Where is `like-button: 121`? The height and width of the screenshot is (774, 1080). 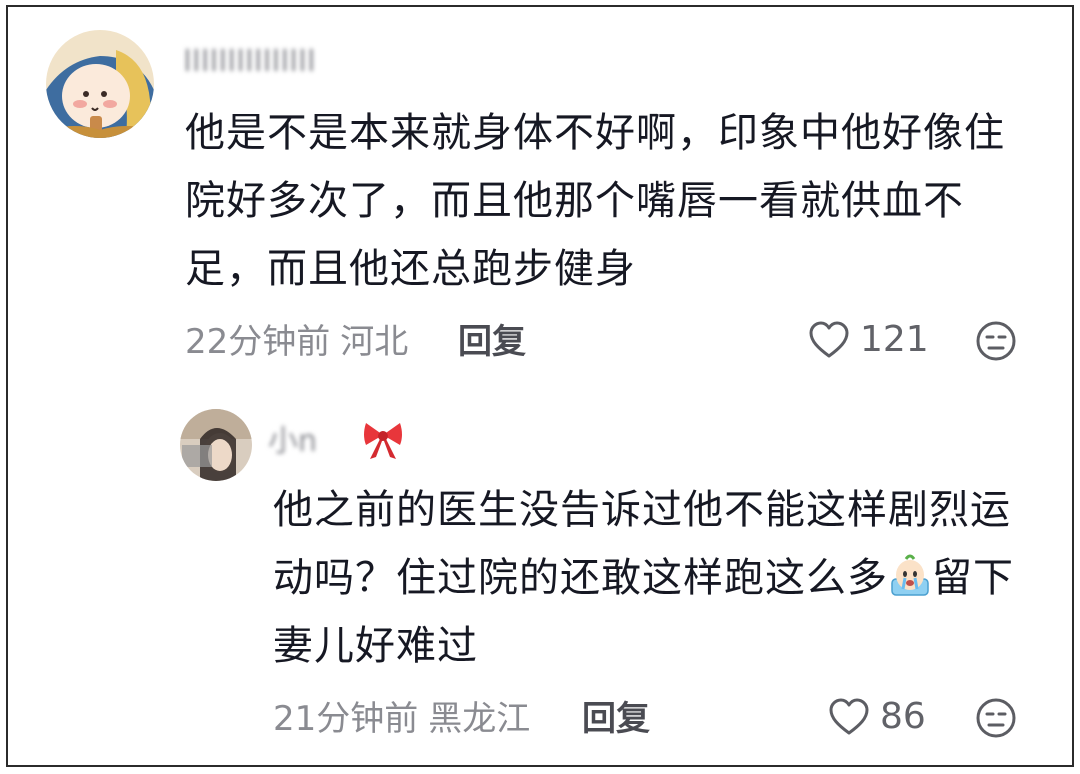
like-button: 121 is located at coordinates (868, 340).